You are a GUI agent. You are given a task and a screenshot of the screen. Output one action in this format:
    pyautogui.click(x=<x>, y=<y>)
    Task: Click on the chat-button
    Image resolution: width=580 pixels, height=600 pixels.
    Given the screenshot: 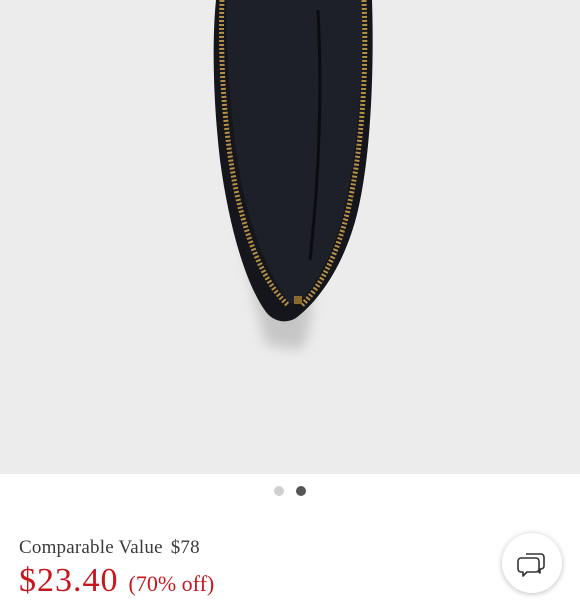 What is the action you would take?
    pyautogui.click(x=532, y=563)
    